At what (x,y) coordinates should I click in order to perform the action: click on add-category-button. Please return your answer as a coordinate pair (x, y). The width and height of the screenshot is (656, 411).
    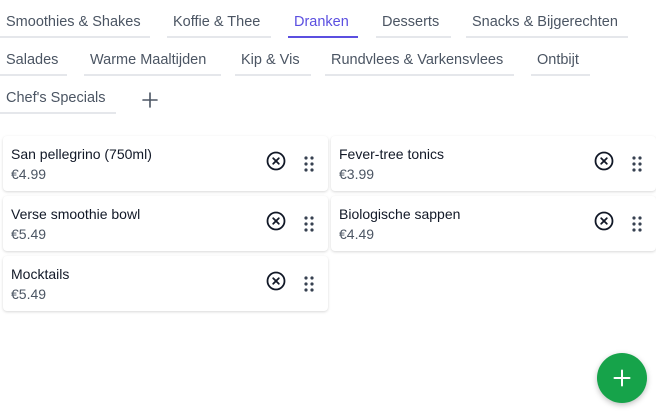
    Looking at the image, I should click on (150, 100).